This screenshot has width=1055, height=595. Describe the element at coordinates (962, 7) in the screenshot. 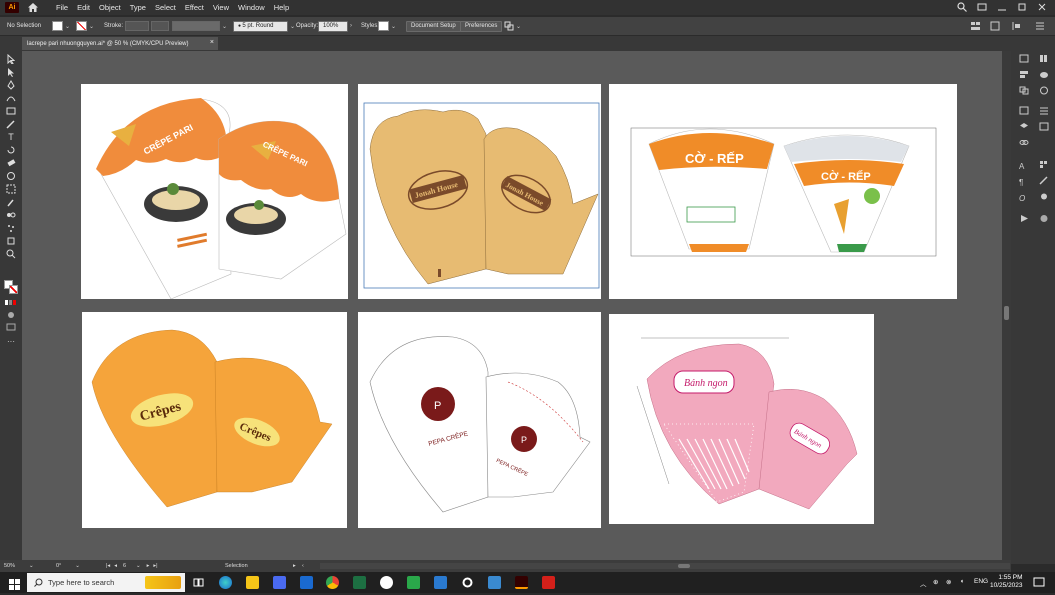

I see `search-icon` at that location.